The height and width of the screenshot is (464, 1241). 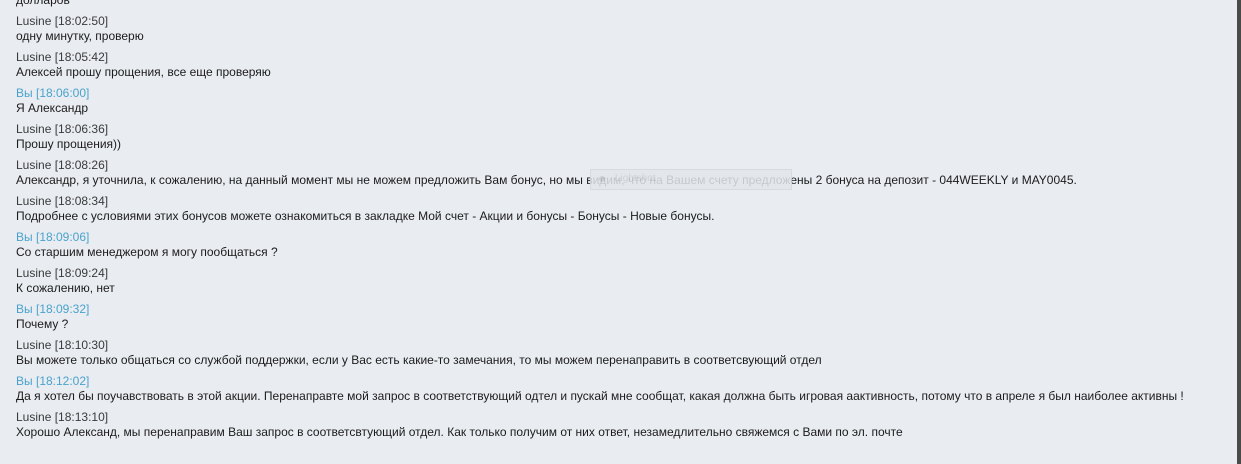 I want to click on message-time: [18:02:50], so click(x=81, y=20).